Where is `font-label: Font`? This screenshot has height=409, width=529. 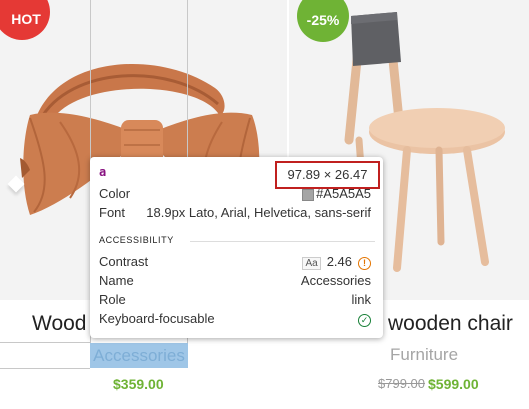
font-label: Font is located at coordinates (112, 212).